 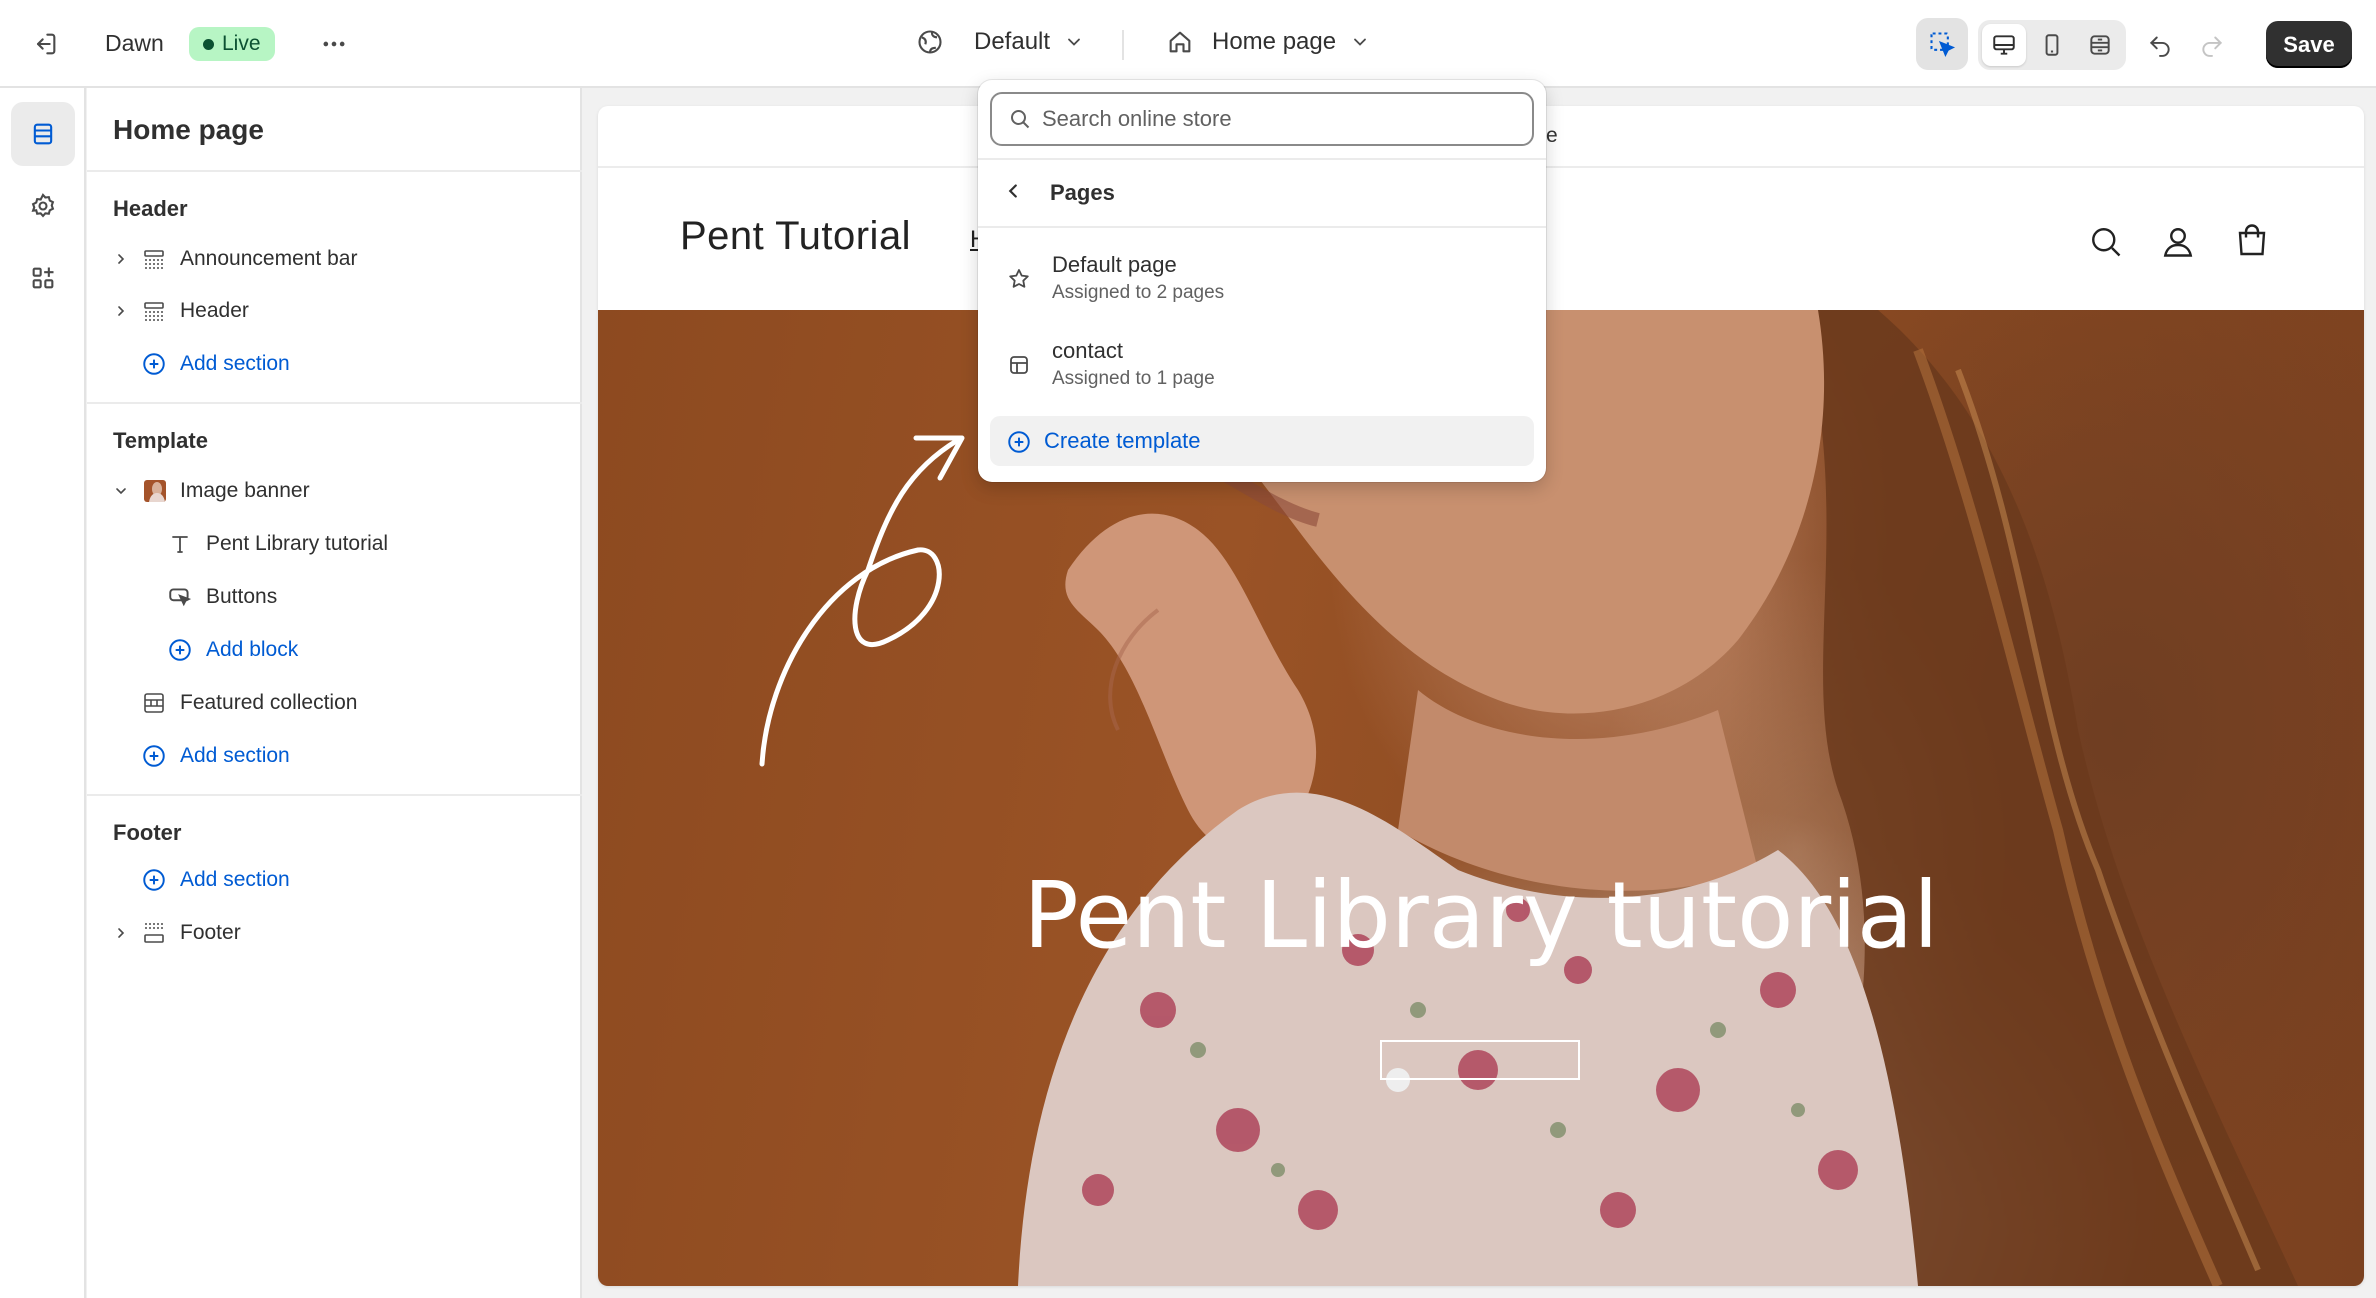 What do you see at coordinates (43, 693) in the screenshot?
I see `icon-rail` at bounding box center [43, 693].